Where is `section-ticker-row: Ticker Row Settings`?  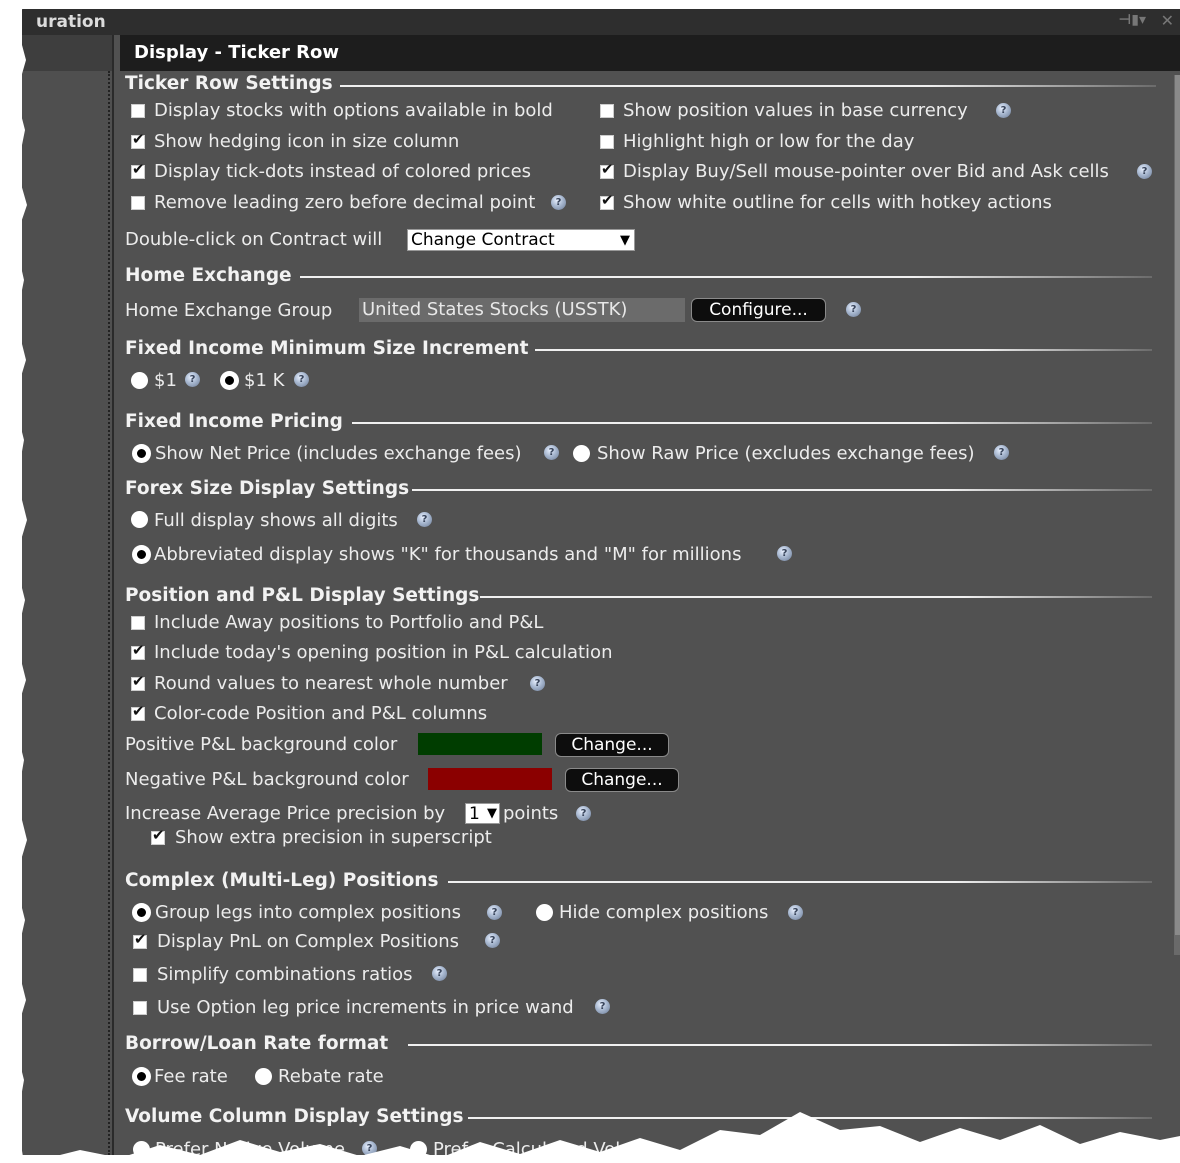 section-ticker-row: Ticker Row Settings is located at coordinates (229, 83).